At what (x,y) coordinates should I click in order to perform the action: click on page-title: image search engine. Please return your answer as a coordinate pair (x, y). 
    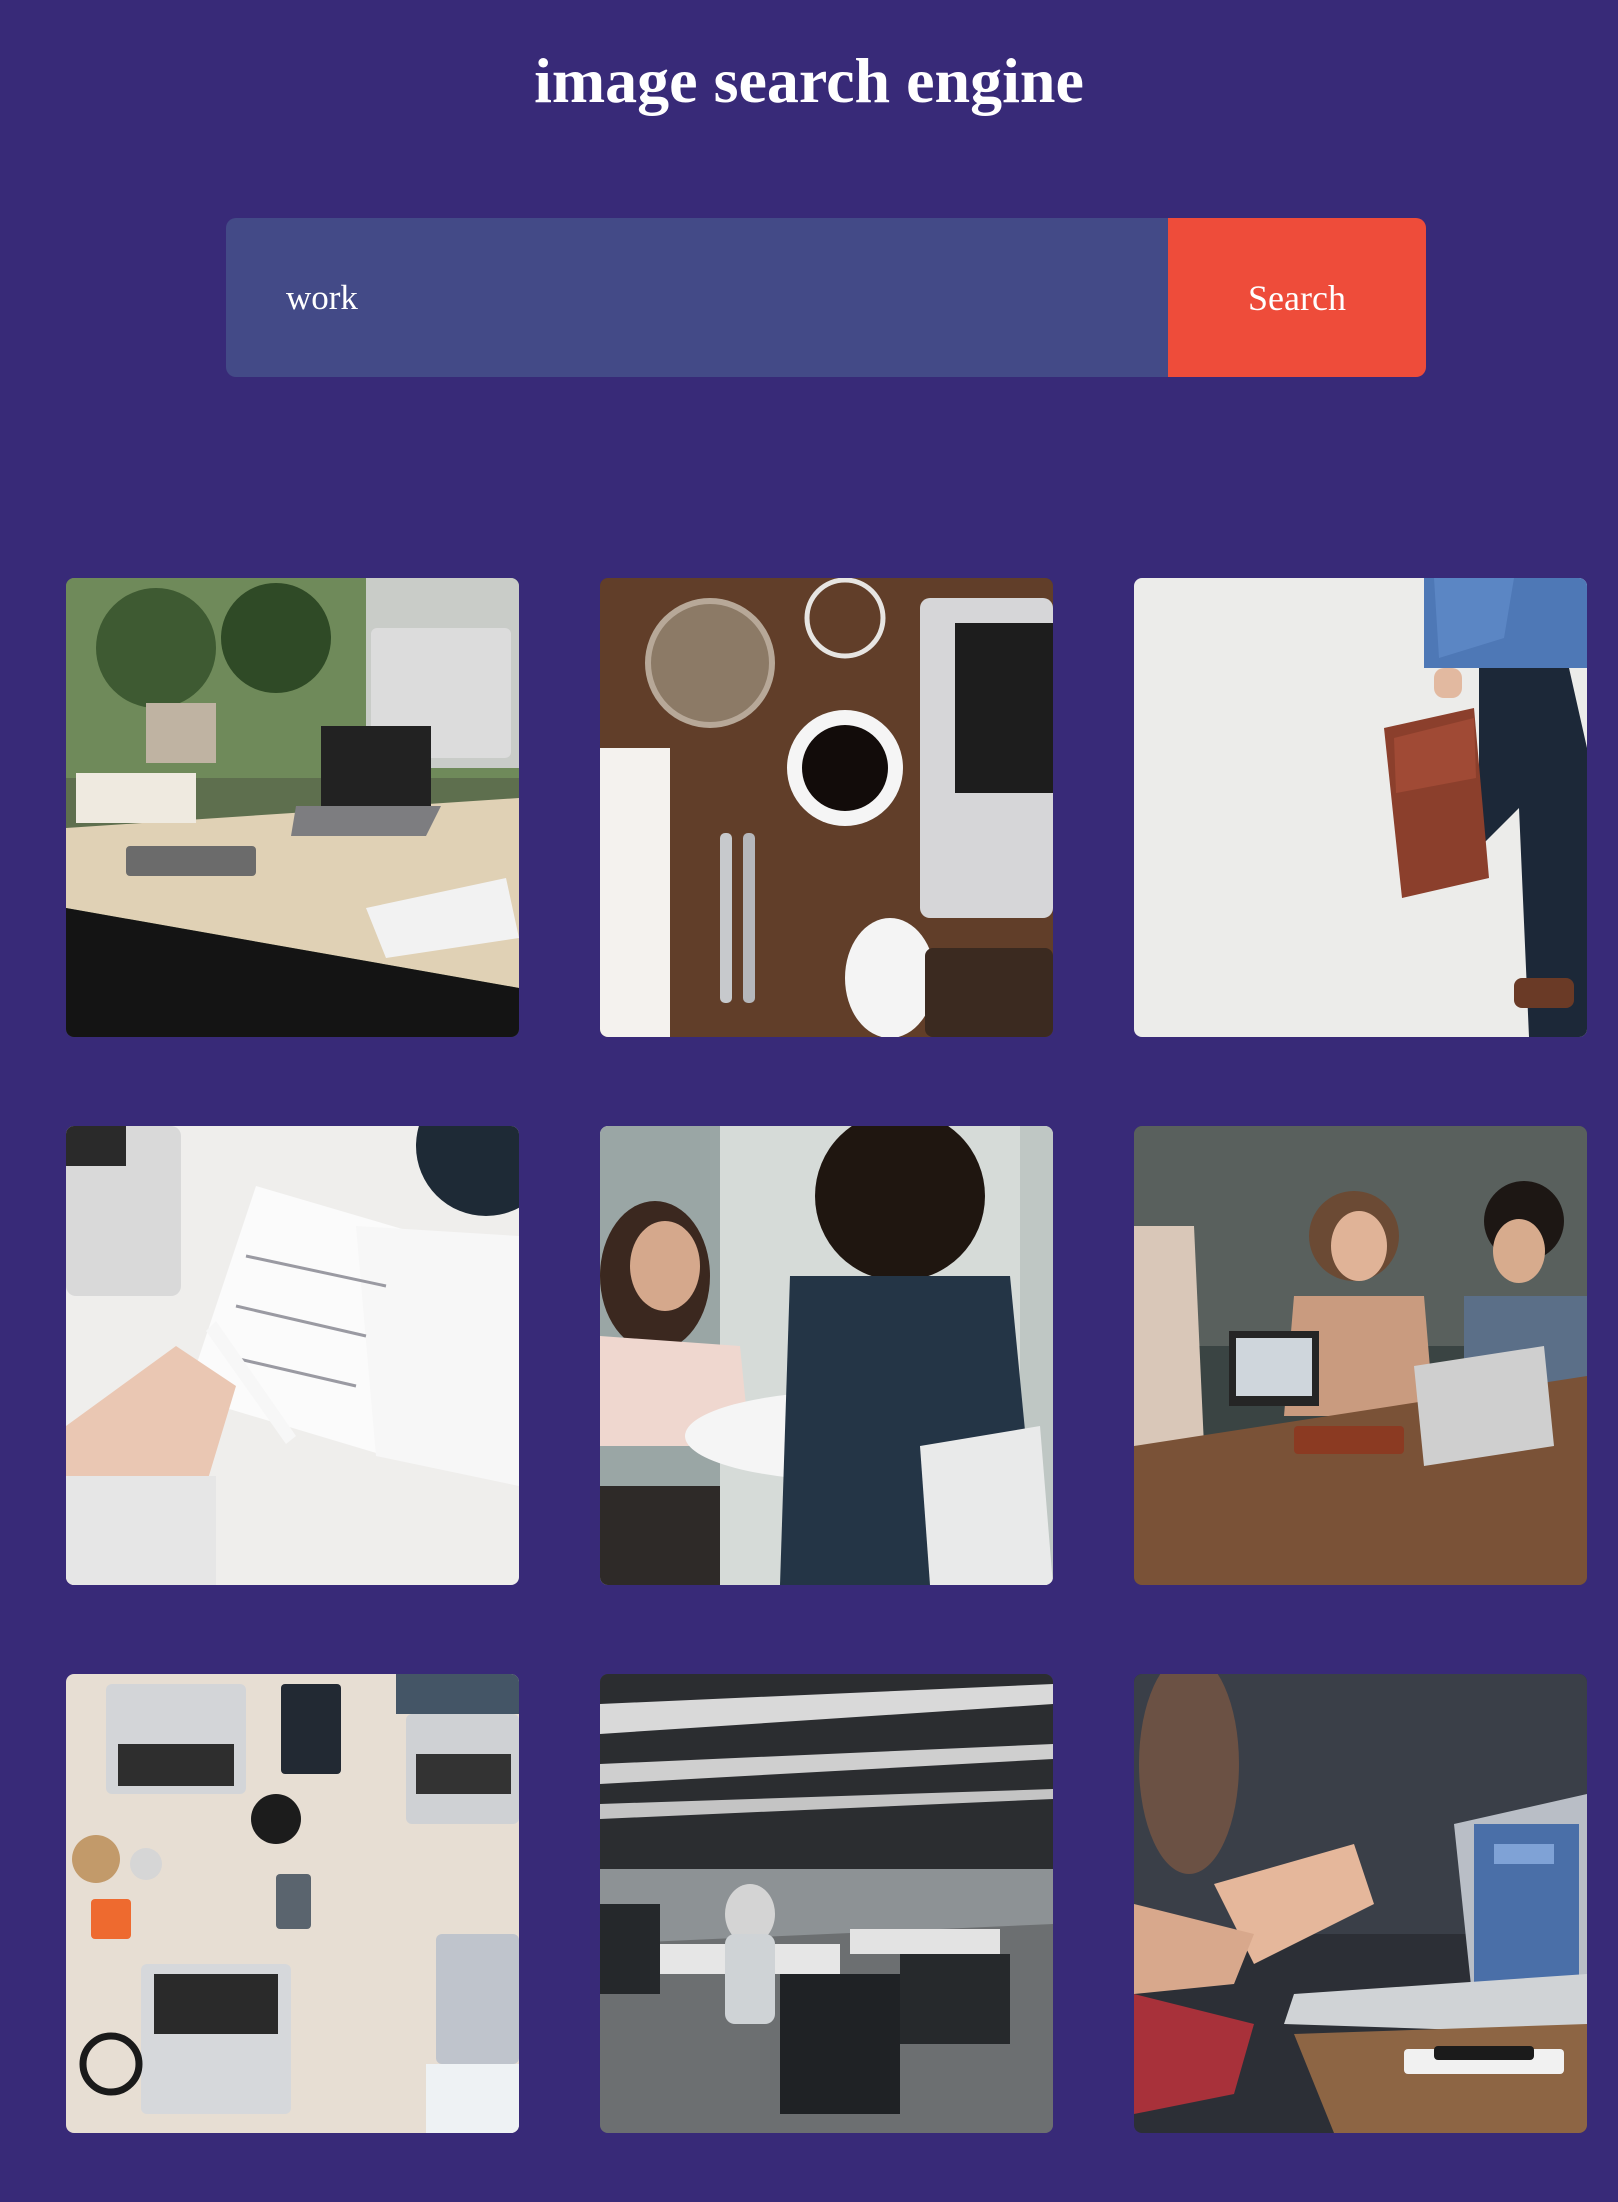
    Looking at the image, I should click on (809, 80).